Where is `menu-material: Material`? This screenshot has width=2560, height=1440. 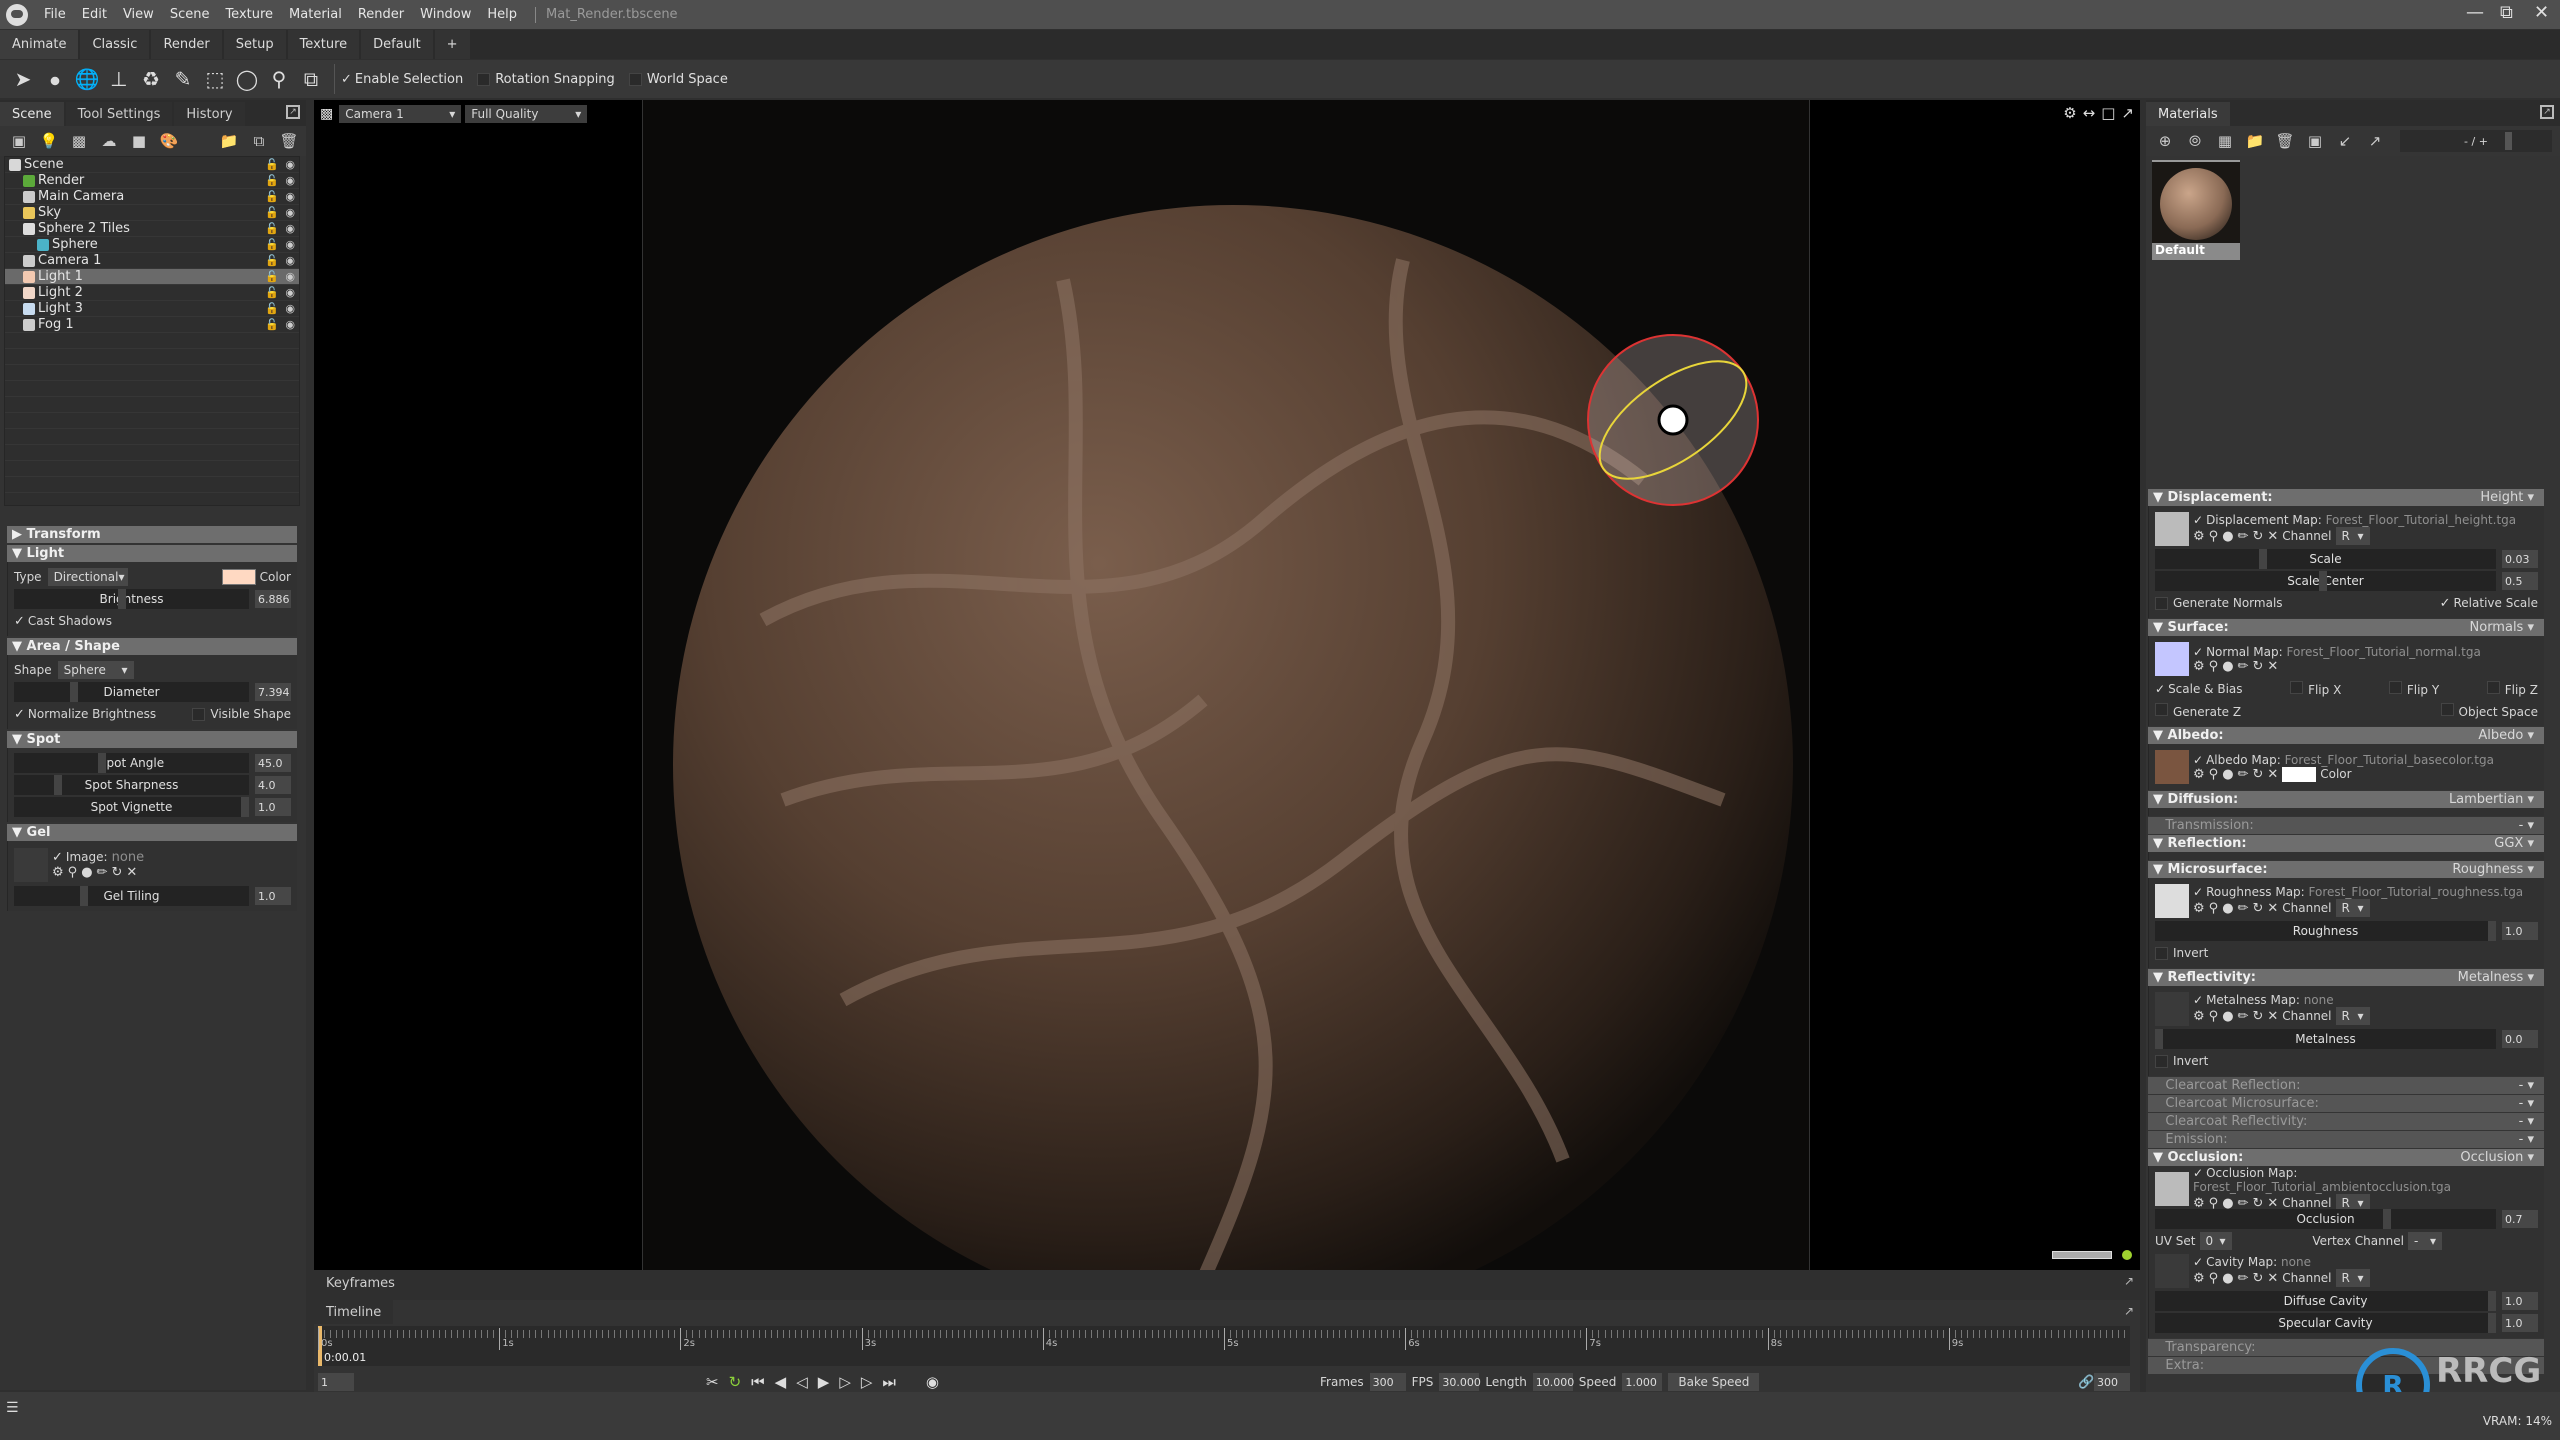 menu-material: Material is located at coordinates (315, 14).